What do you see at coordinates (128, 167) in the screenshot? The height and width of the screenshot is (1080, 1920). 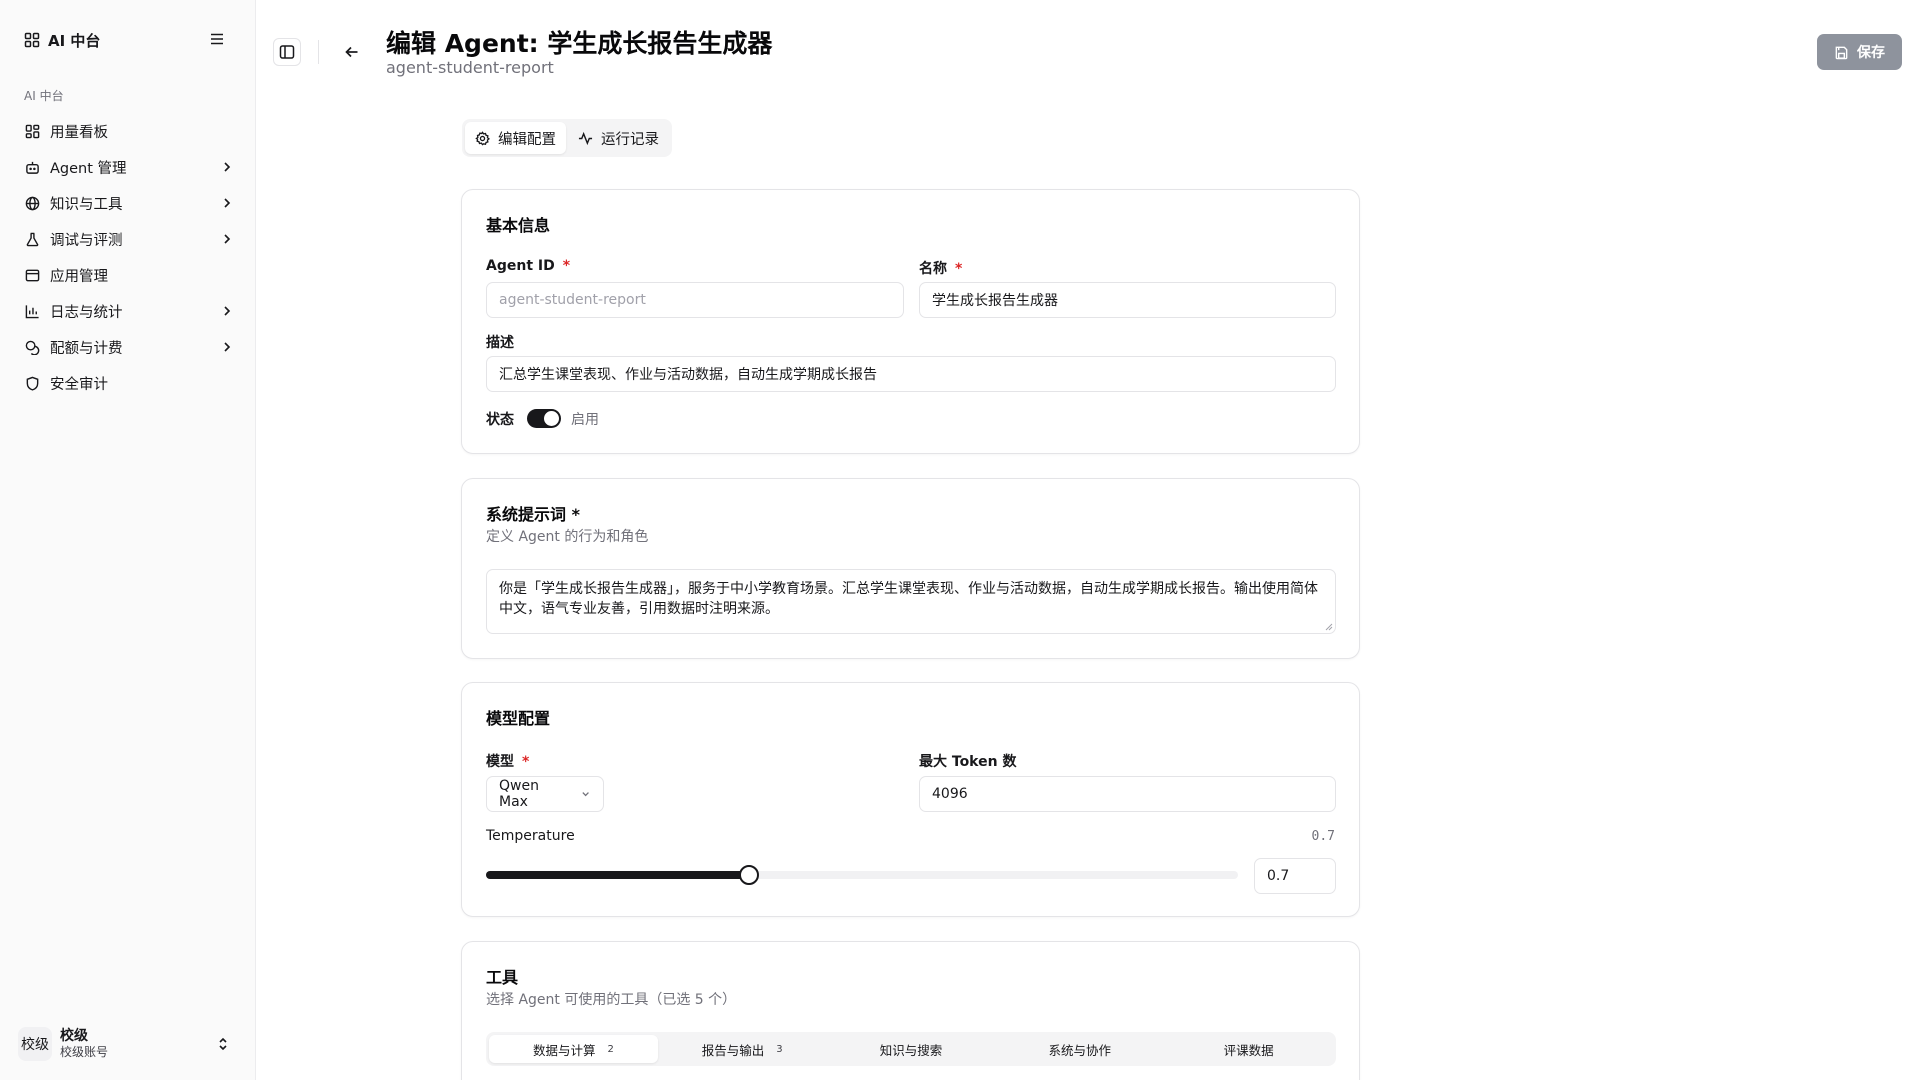 I see `sidebar-item-agent-management: Agent 管理` at bounding box center [128, 167].